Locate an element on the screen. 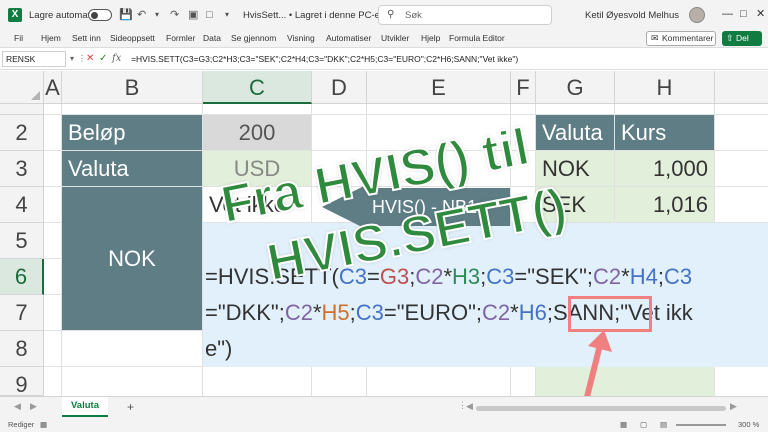 The width and height of the screenshot is (768, 432). scroll-left-icon: ◀ is located at coordinates (469, 406).